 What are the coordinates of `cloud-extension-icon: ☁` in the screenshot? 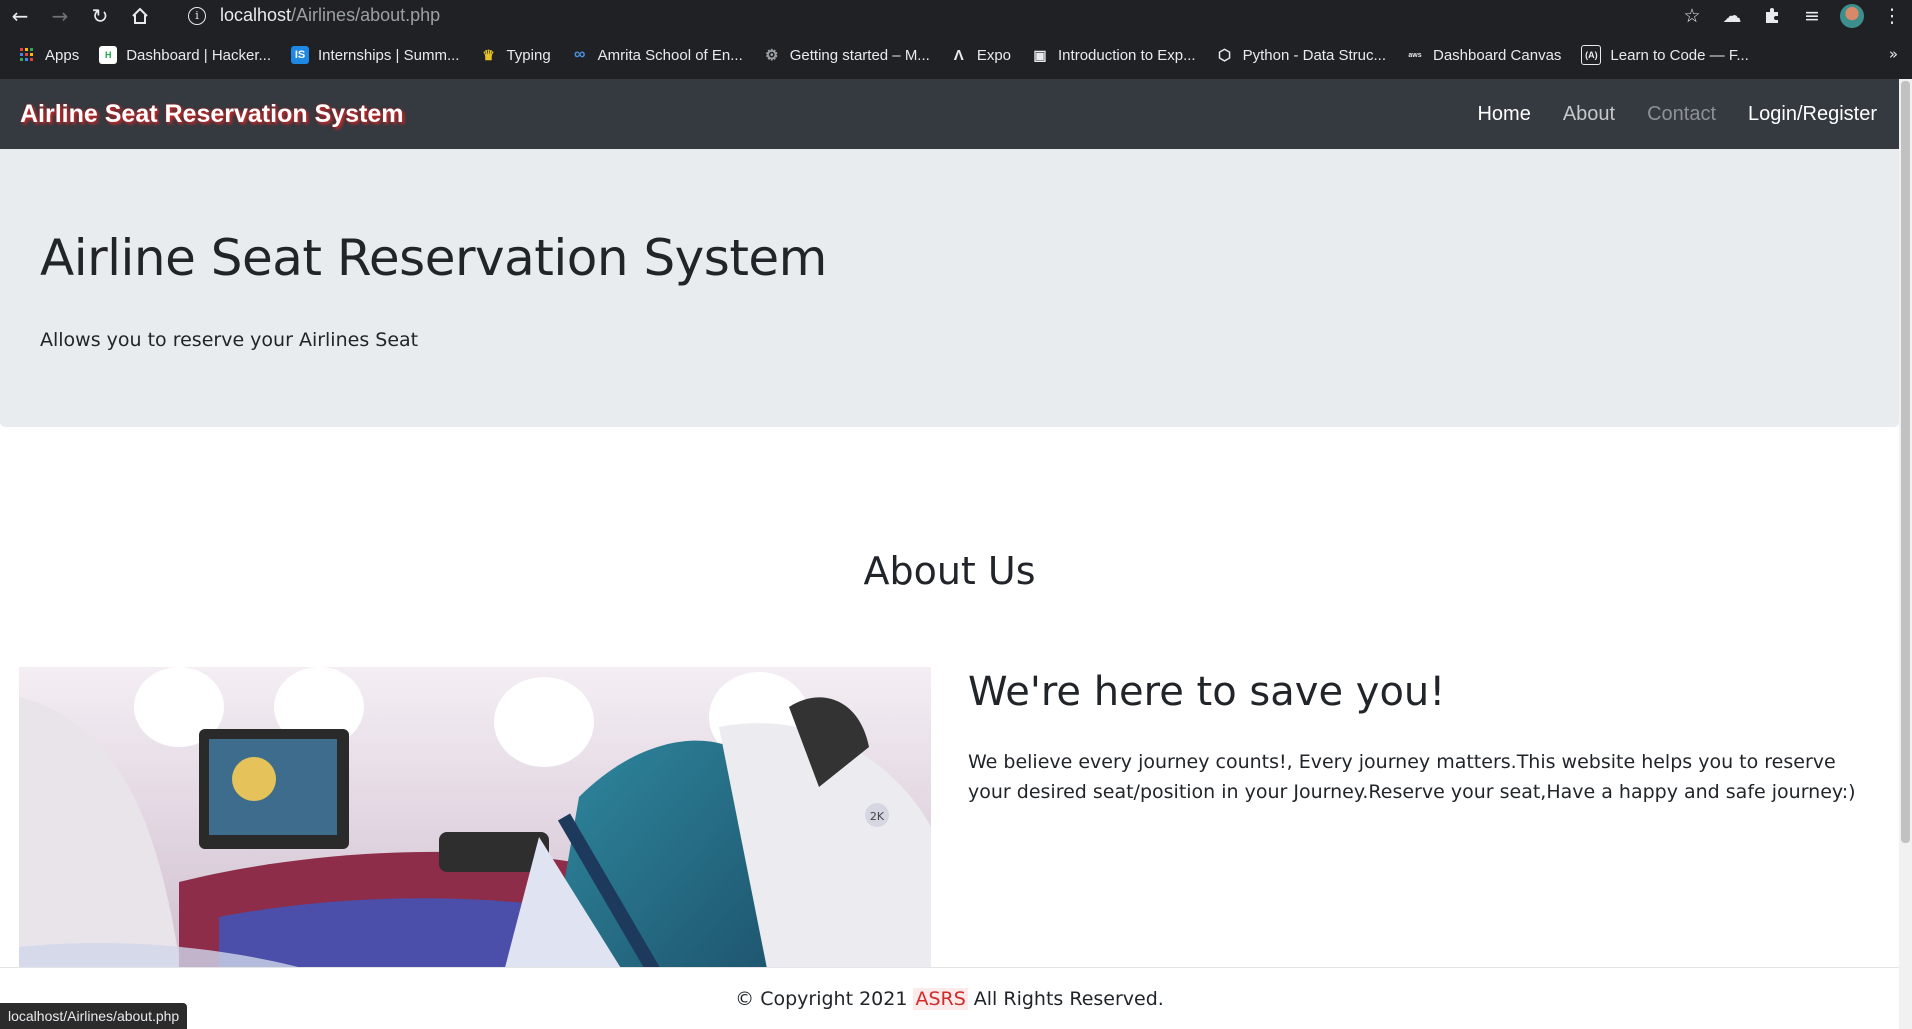 It's located at (1732, 15).